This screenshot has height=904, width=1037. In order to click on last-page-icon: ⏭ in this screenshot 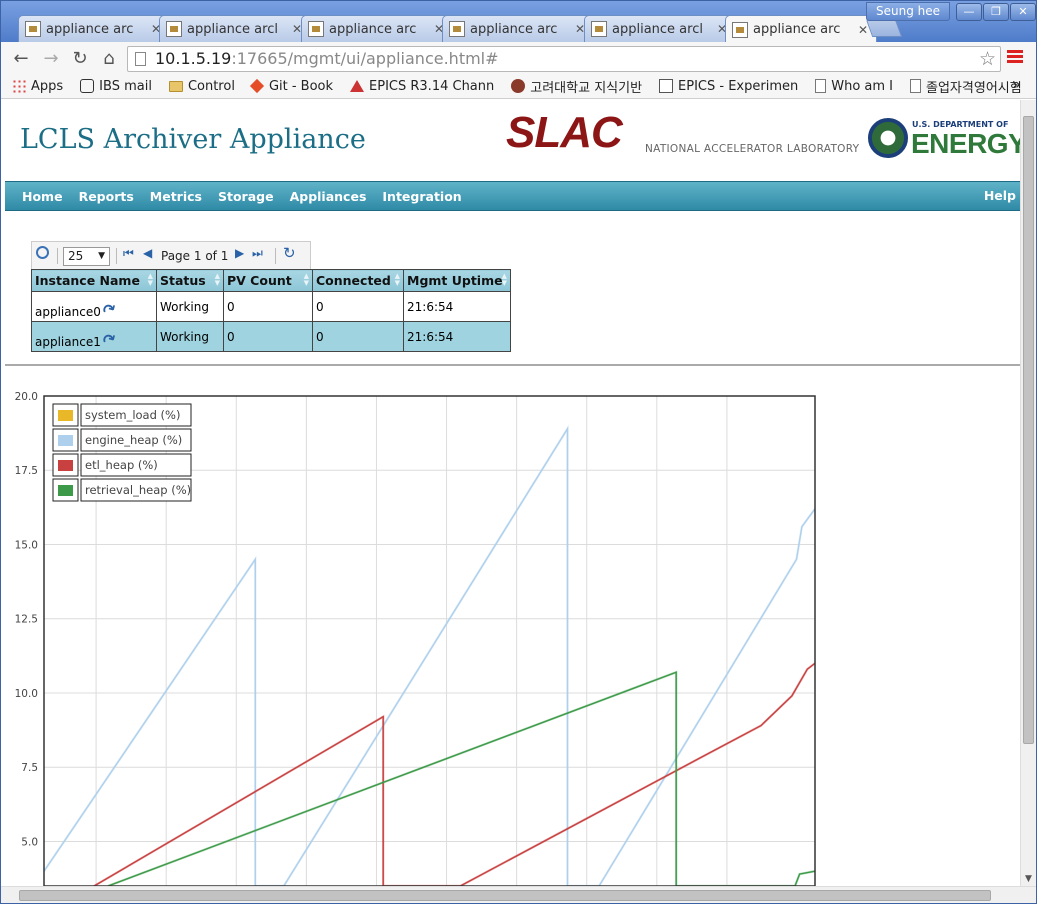, I will do `click(257, 253)`.